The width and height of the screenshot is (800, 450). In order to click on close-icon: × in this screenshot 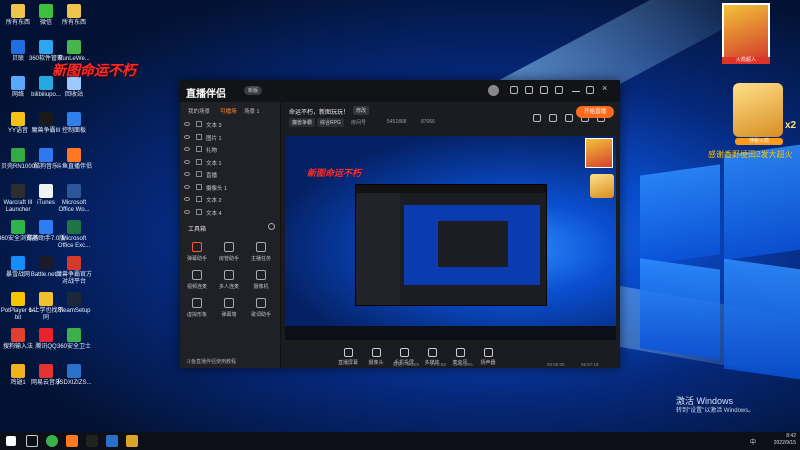, I will do `click(606, 88)`.